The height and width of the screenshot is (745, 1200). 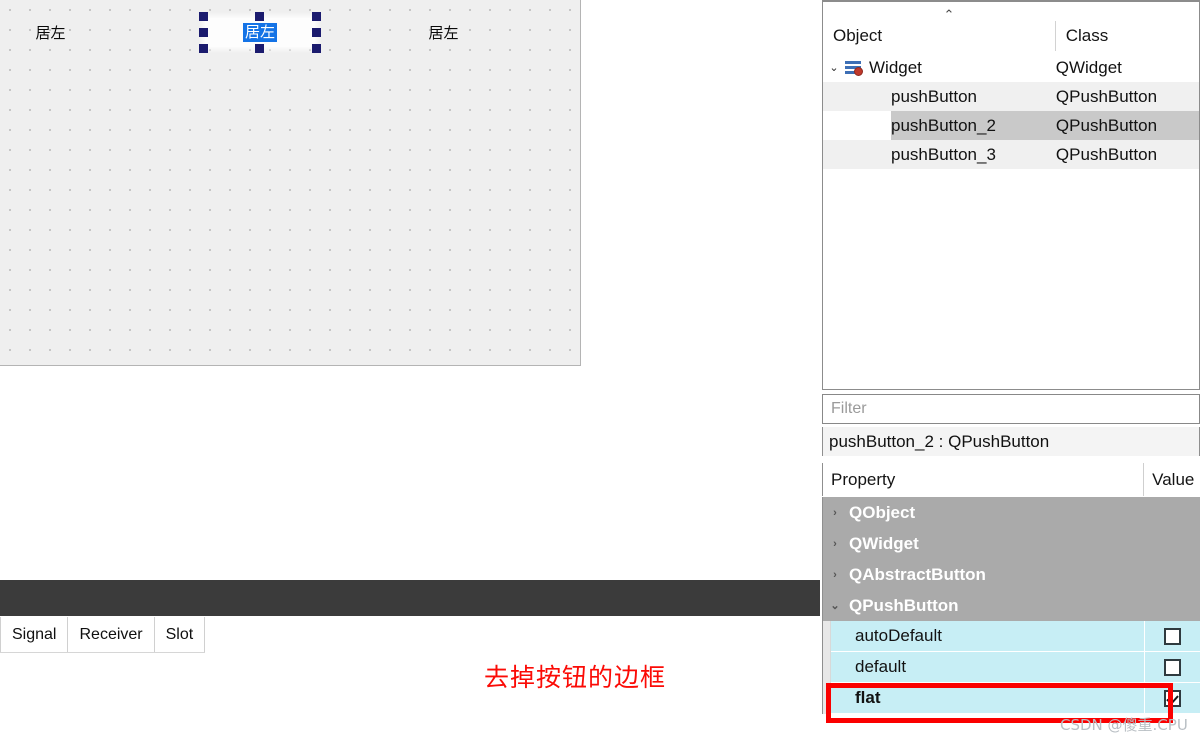 What do you see at coordinates (575, 677) in the screenshot?
I see `red-annotation-text: 去掉按钮的边框` at bounding box center [575, 677].